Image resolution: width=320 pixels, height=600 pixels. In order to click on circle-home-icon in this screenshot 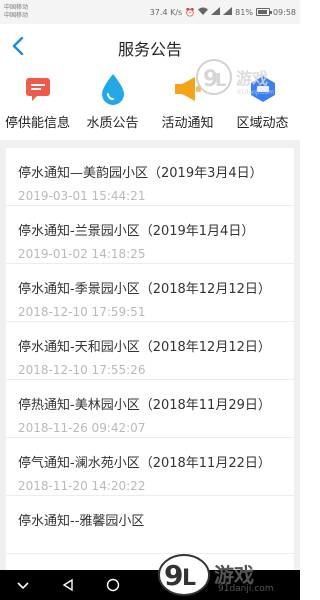, I will do `click(112, 585)`.